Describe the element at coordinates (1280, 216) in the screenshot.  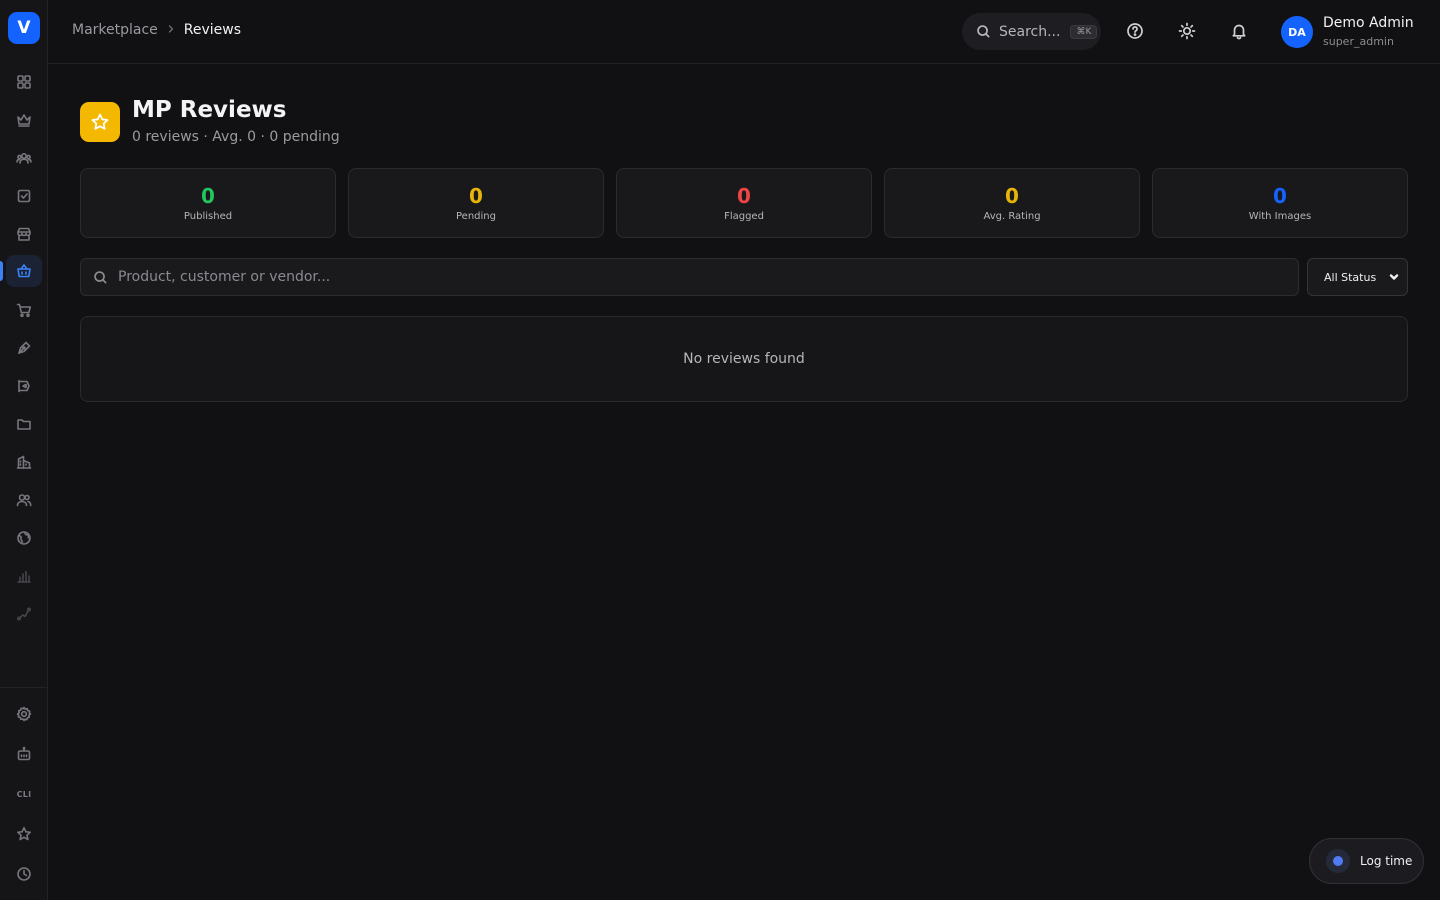
I see `stat-label: With Images` at that location.